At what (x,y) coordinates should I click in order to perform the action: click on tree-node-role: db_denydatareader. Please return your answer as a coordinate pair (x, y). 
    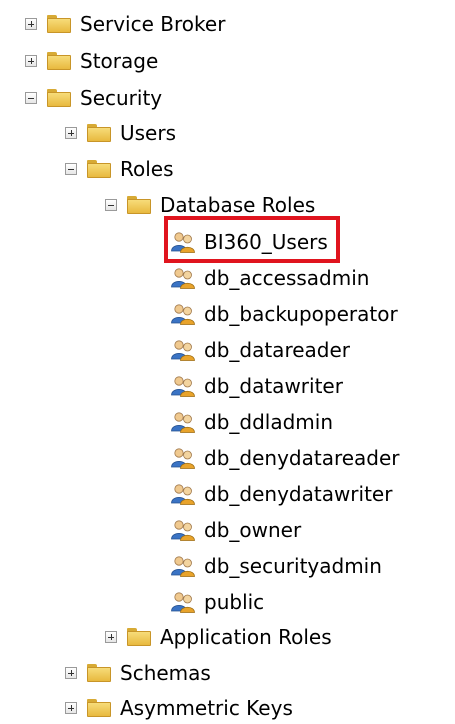
    Looking at the image, I should click on (285, 458).